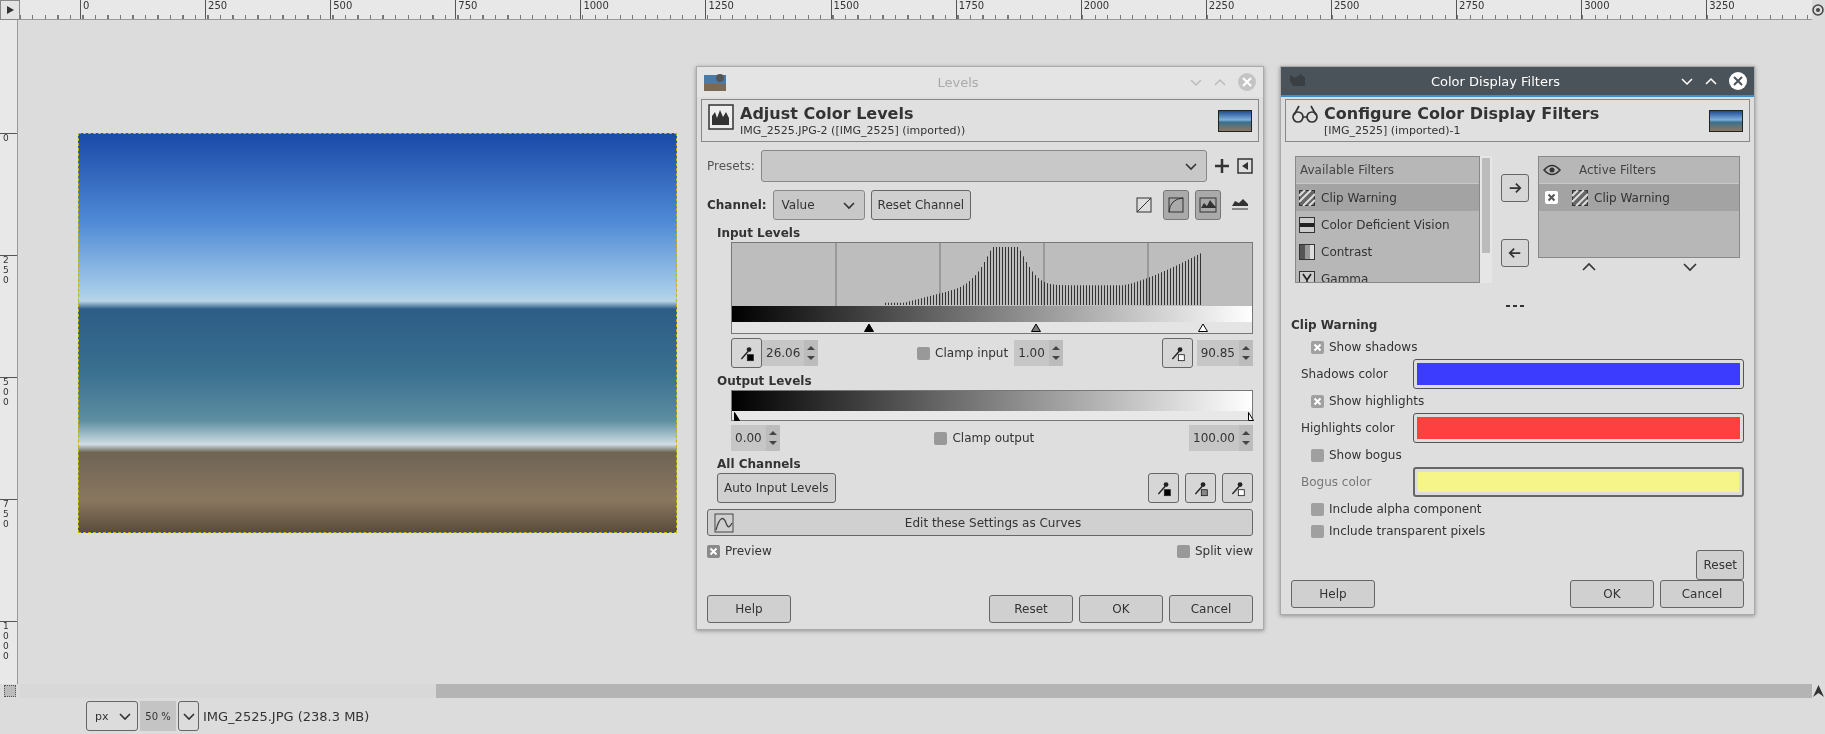 This screenshot has width=1825, height=734. I want to click on dialog-title: Color Display Filters, so click(1495, 81).